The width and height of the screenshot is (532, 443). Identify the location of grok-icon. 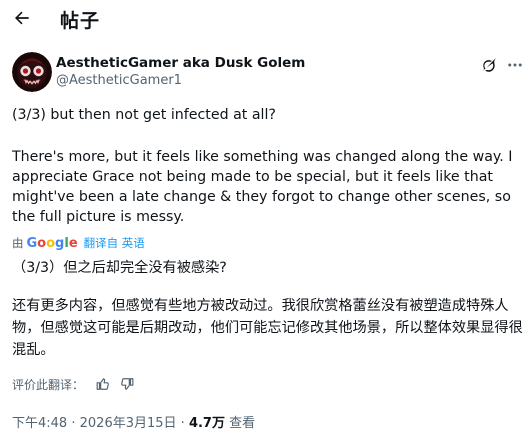
(488, 64).